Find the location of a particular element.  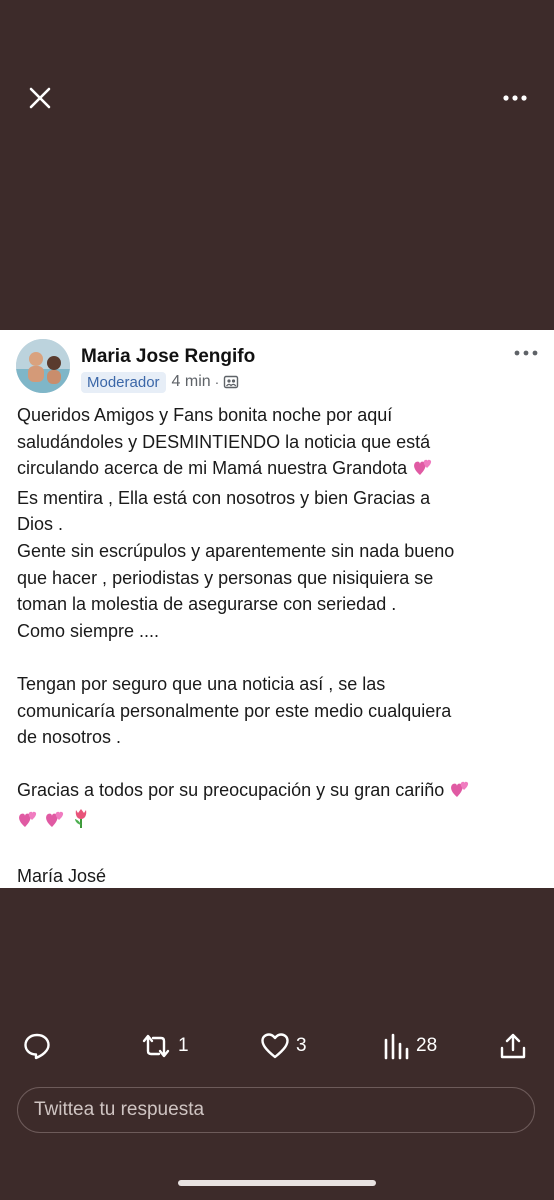

post-meta: Moderador 4 min · is located at coordinates (160, 382).